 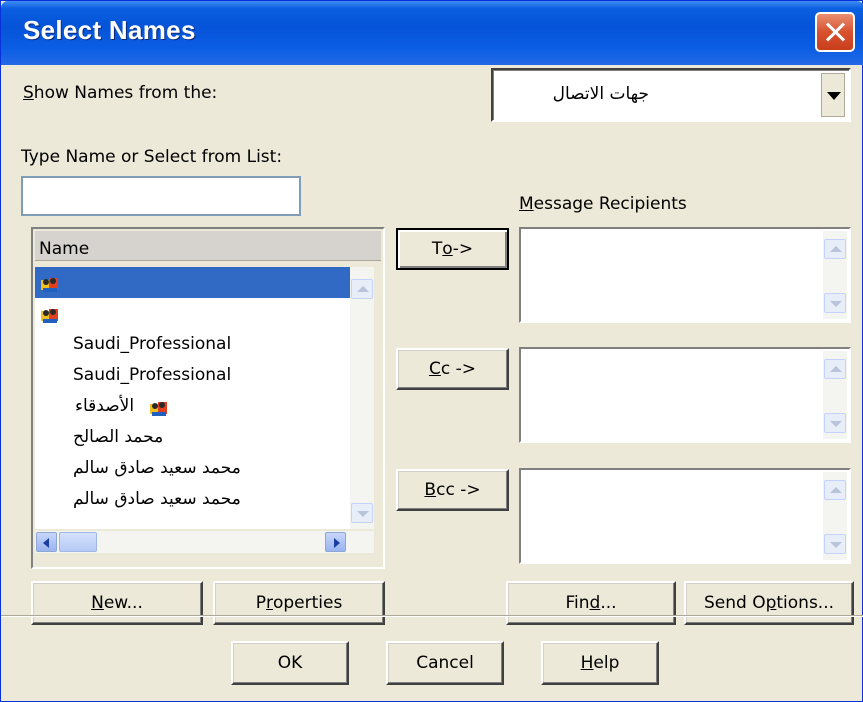 What do you see at coordinates (445, 663) in the screenshot?
I see `cancel-button: Cancel` at bounding box center [445, 663].